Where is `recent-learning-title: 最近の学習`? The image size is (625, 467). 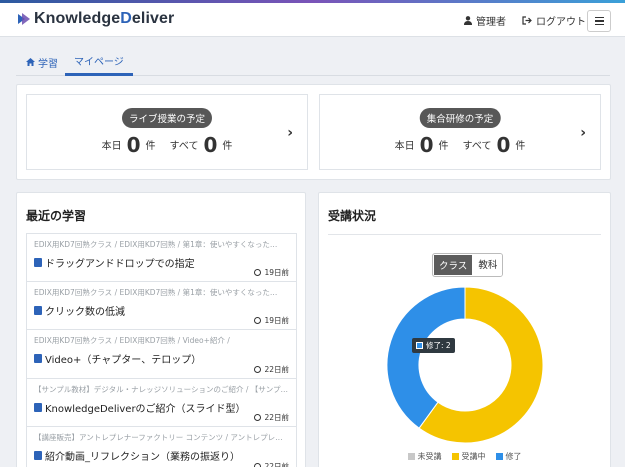 recent-learning-title: 最近の学習 is located at coordinates (56, 216).